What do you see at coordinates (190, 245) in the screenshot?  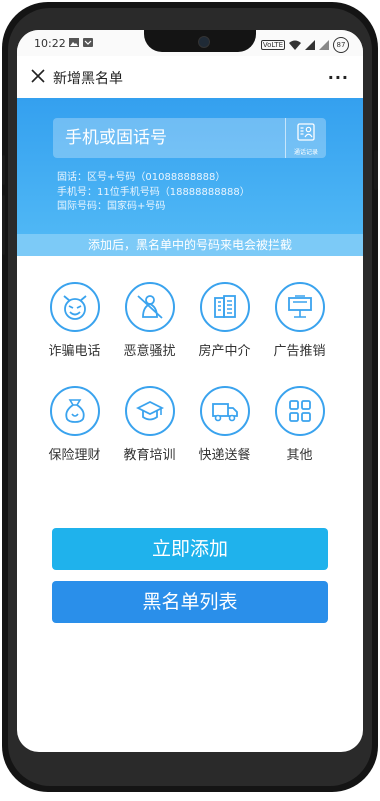 I see `block-notice: 添加后，黑名单中的号码来电会被拦截` at bounding box center [190, 245].